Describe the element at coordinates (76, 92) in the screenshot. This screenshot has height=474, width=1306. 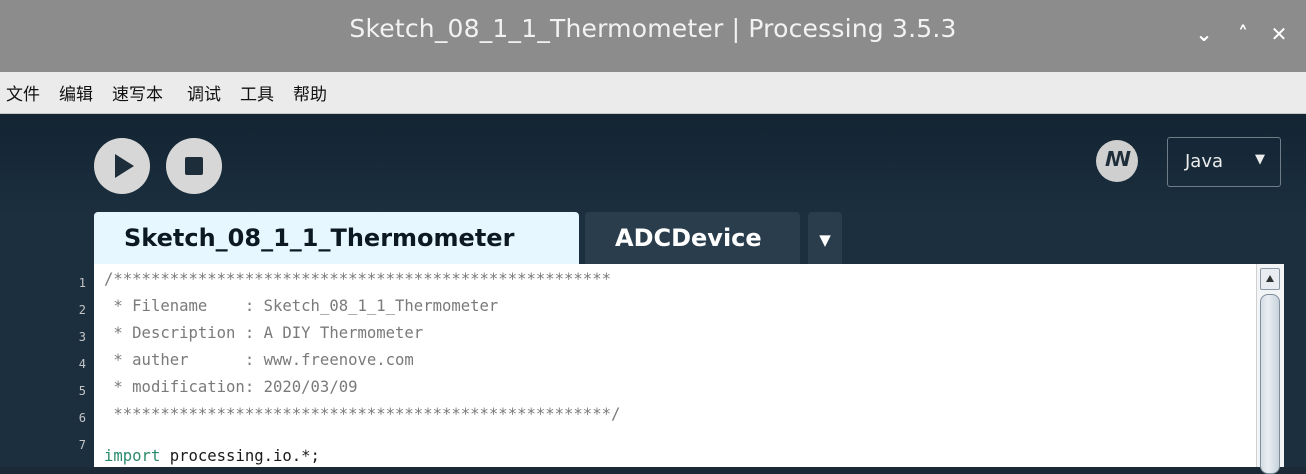
I see `menu-edit: 编辑` at that location.